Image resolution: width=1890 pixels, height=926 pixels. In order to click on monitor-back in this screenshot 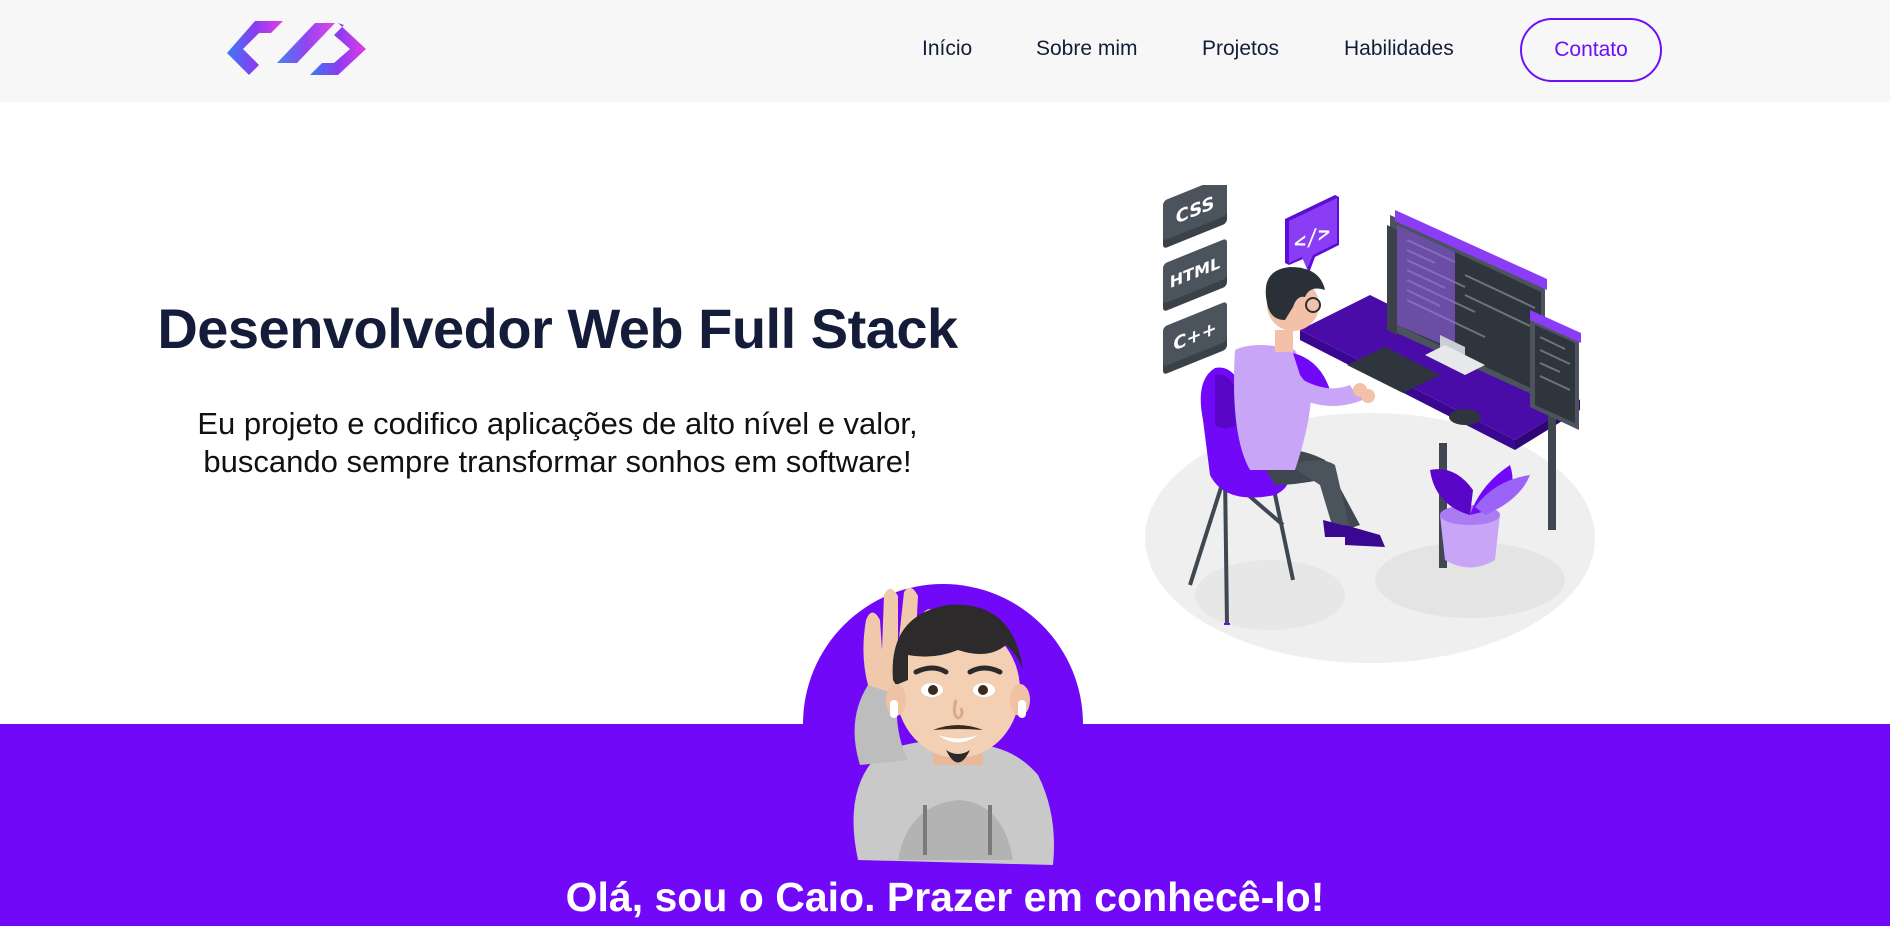, I will do `click(1392, 280)`.